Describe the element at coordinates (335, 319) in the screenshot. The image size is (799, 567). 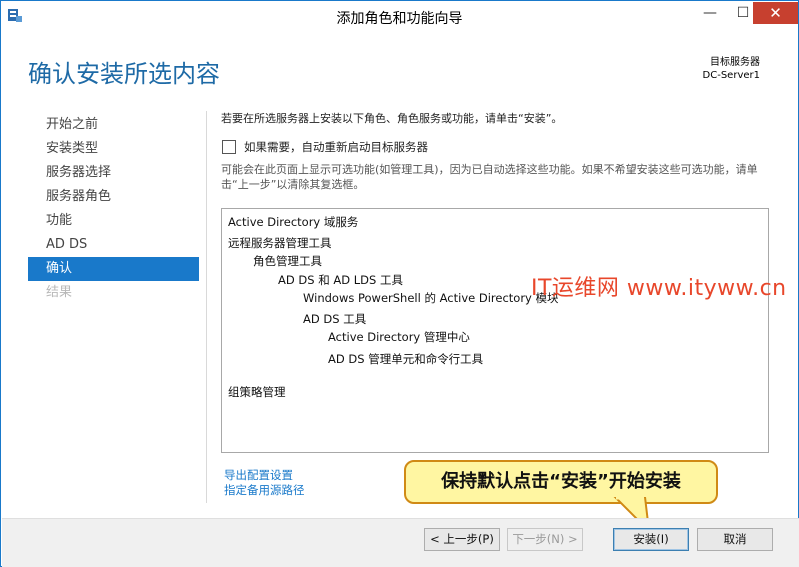
I see `list-item: AD DS 工具` at that location.